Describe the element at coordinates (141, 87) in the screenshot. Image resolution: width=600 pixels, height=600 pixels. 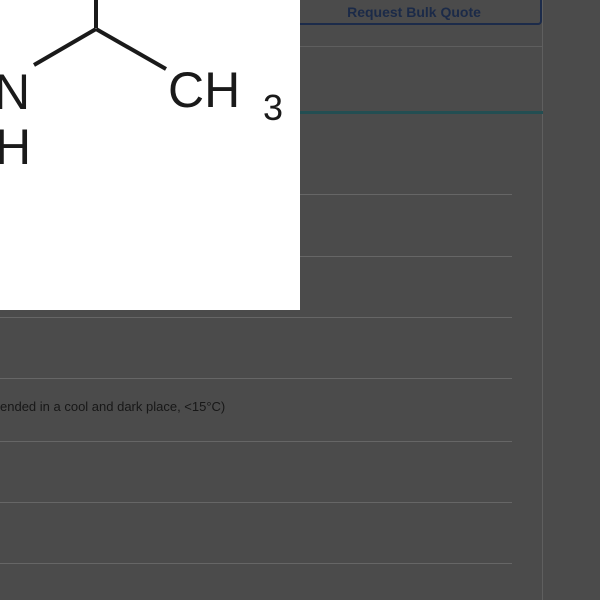
I see `chemical-structure-diagram: N H CH 3` at that location.